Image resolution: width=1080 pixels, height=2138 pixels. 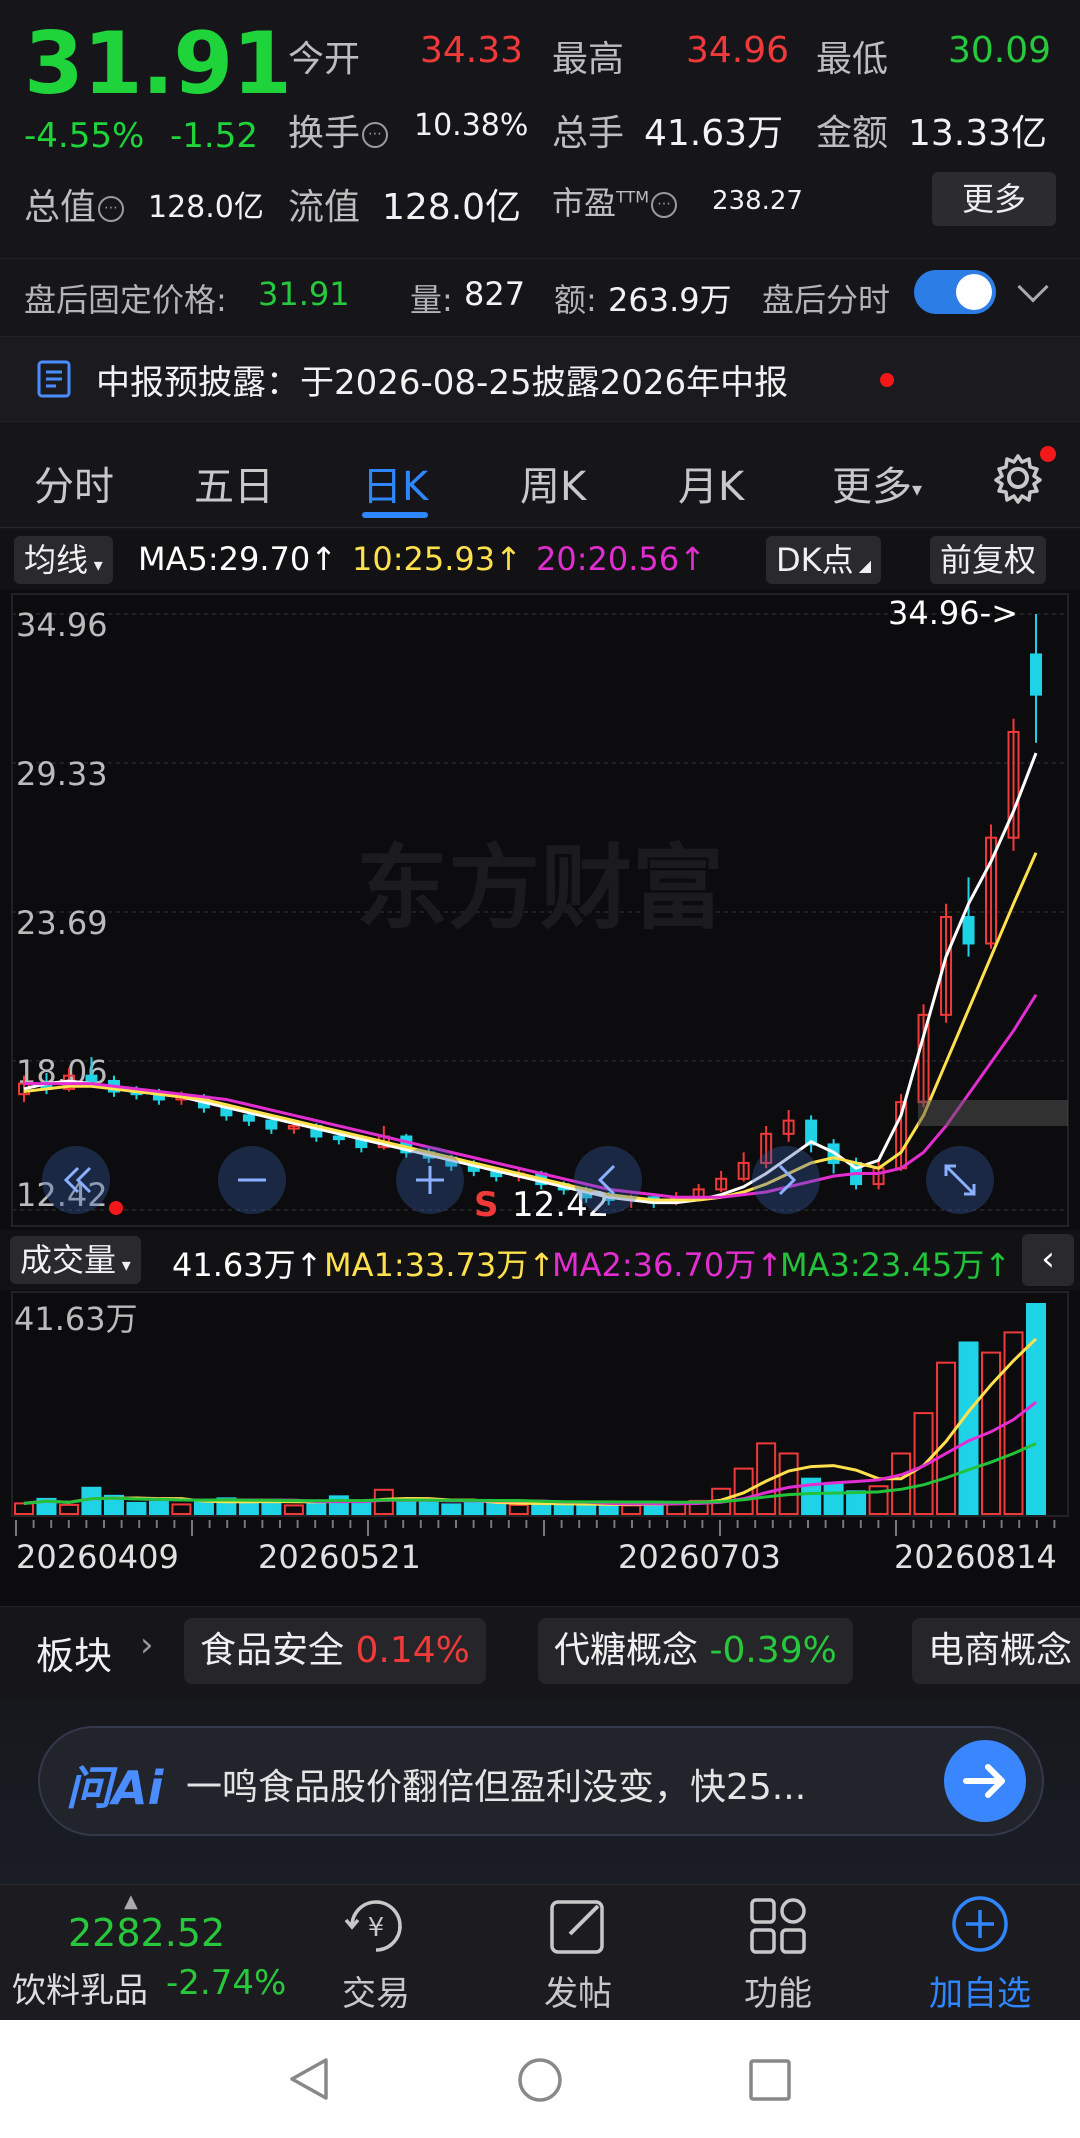 What do you see at coordinates (62, 923) in the screenshot?
I see `y-tick-label: 23.69` at bounding box center [62, 923].